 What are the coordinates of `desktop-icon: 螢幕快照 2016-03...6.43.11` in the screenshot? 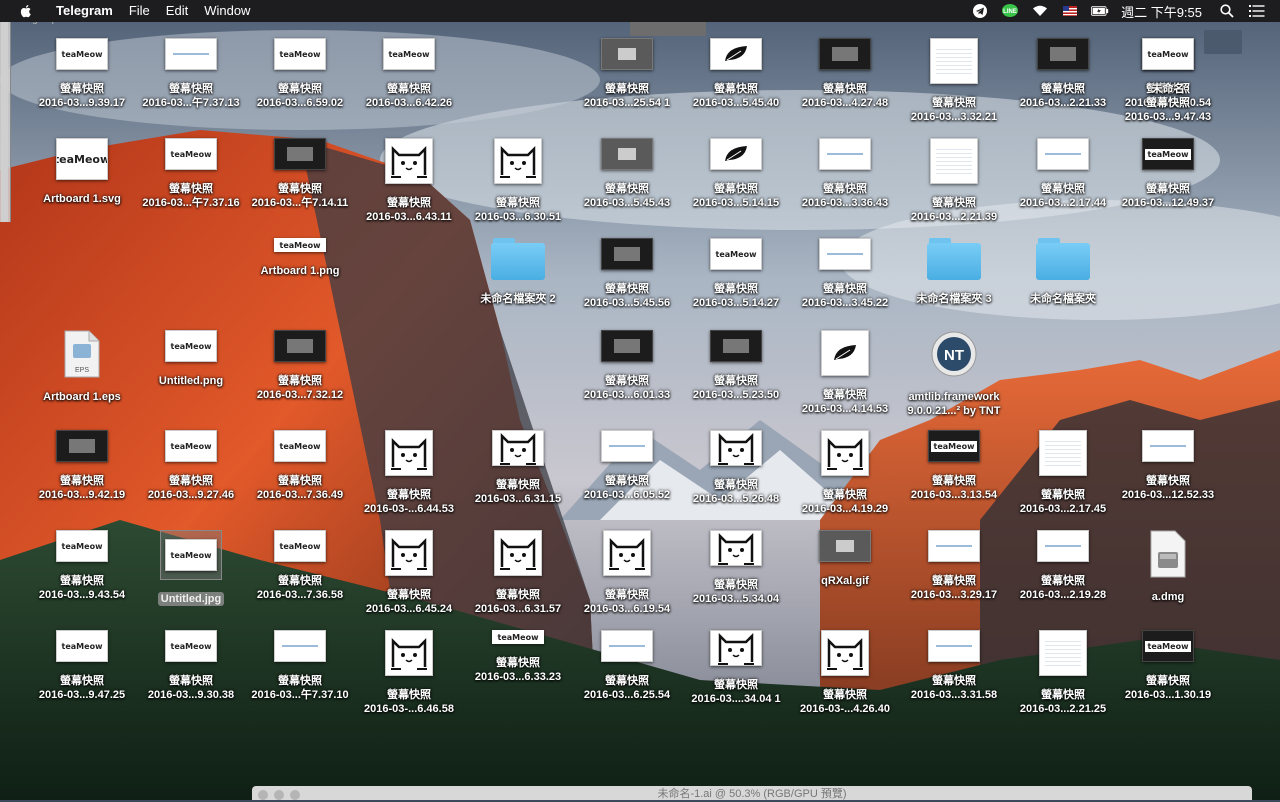 It's located at (409, 181).